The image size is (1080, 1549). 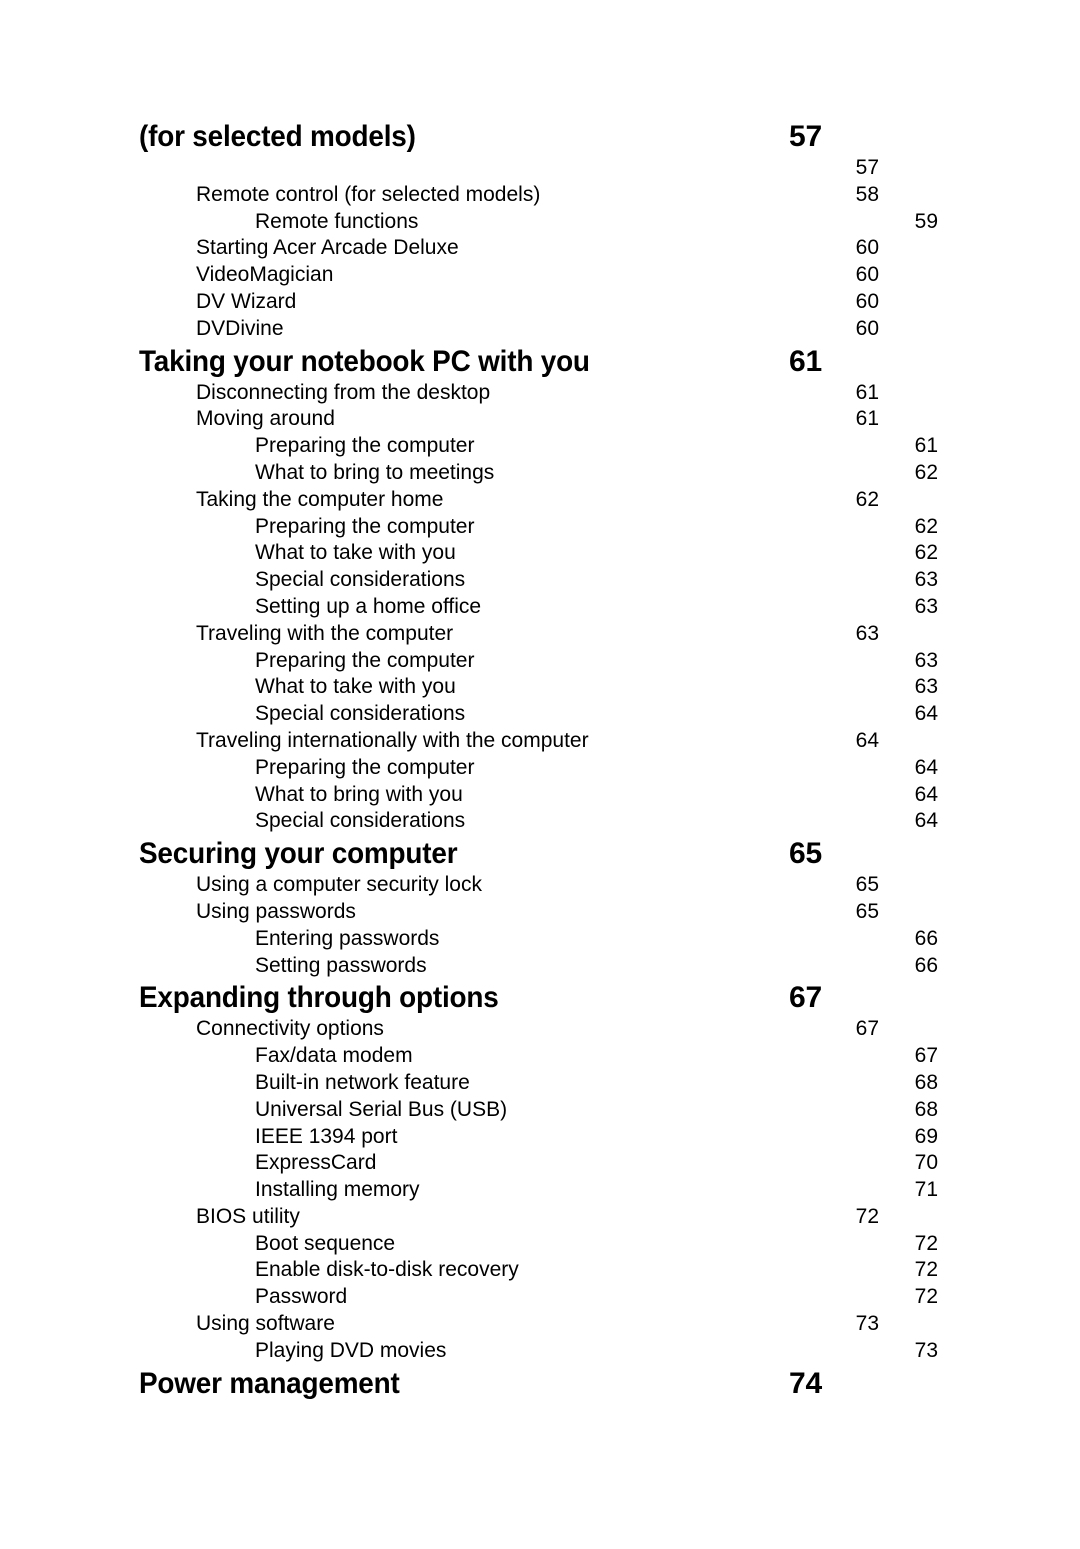 I want to click on toc-entry-row: Using passwords 65, so click(x=509, y=912).